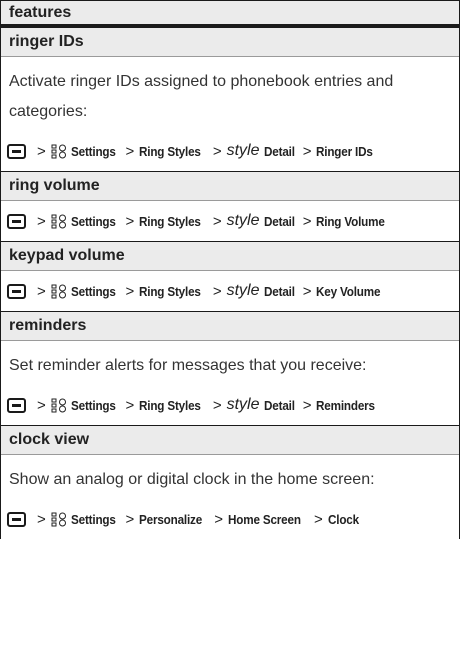  I want to click on feature-title: keypad volume, so click(230, 256).